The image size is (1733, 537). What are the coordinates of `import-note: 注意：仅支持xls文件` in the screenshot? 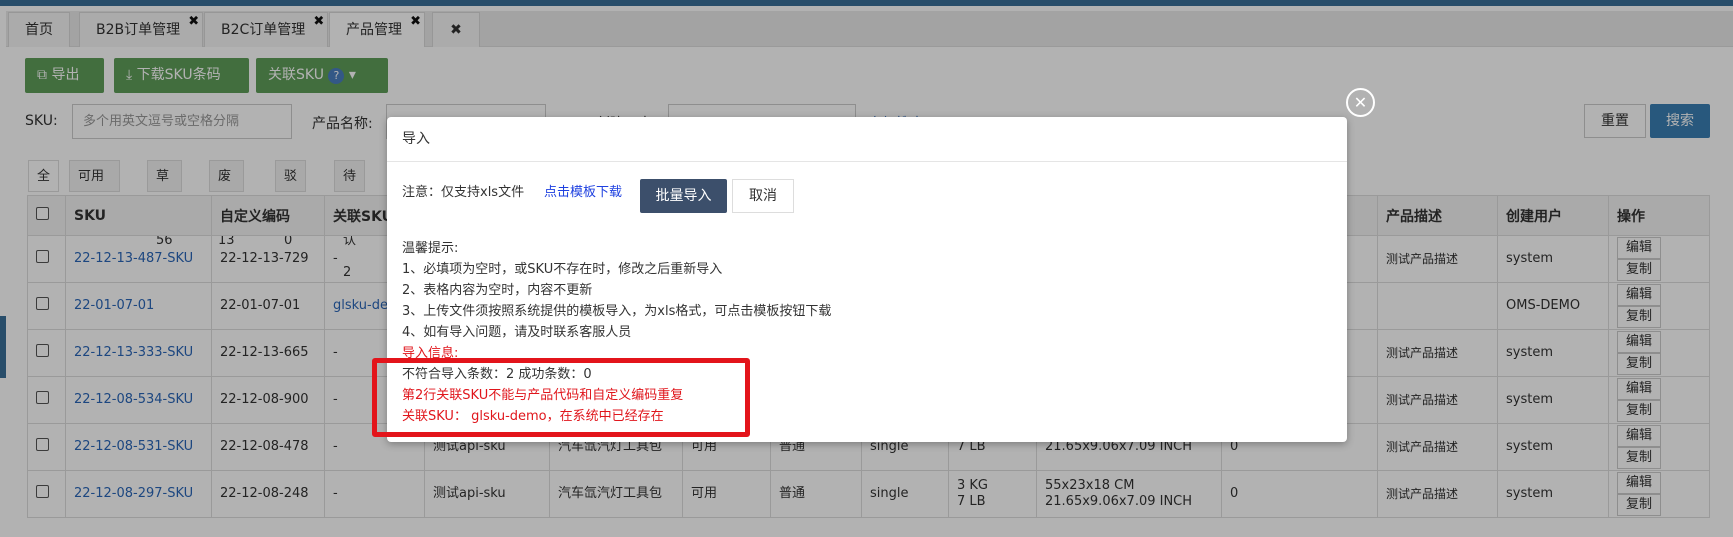 It's located at (463, 192).